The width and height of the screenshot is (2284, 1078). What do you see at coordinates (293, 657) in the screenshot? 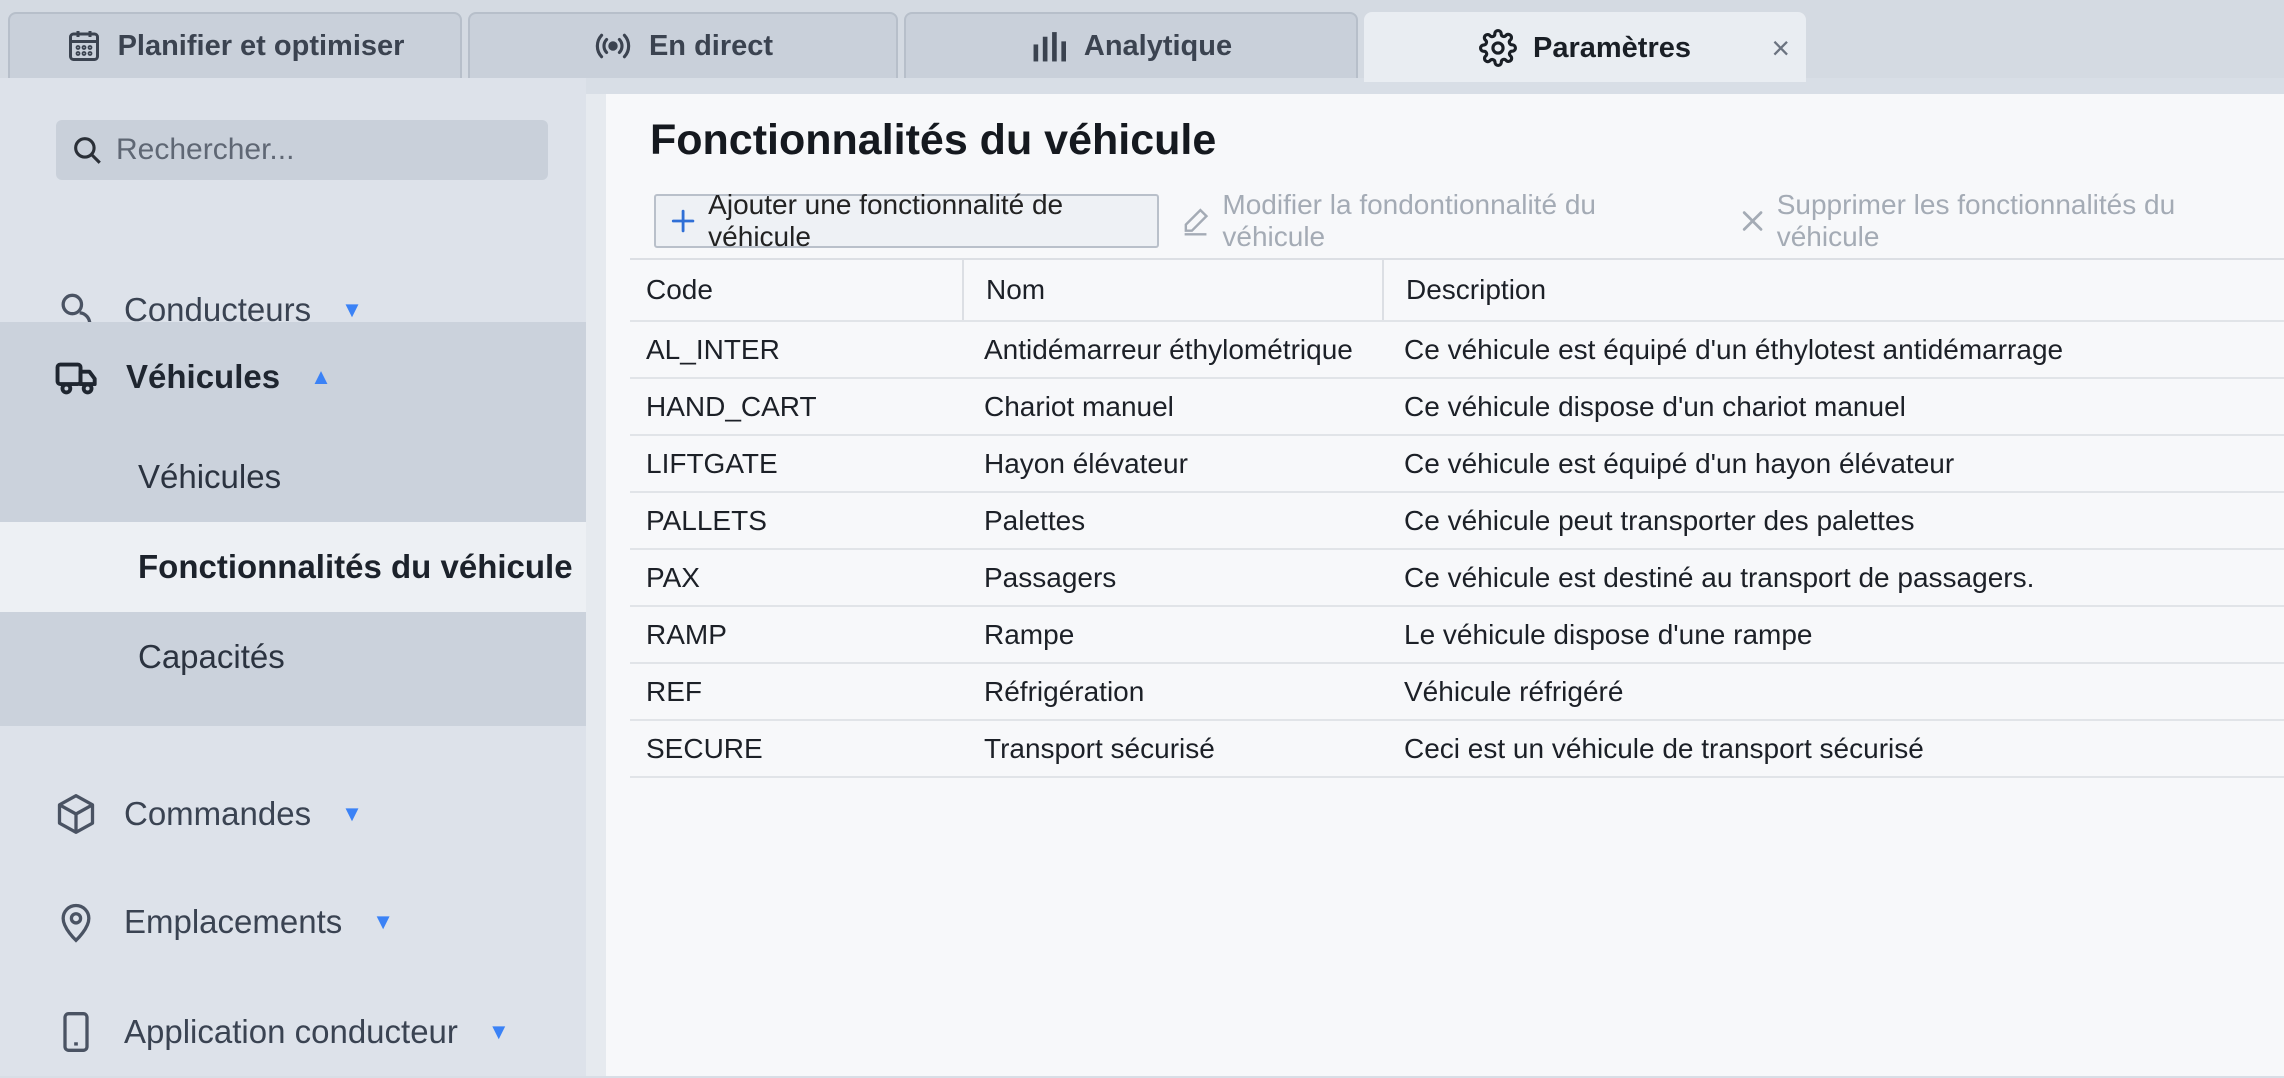
I see `sidebar-subitem-capacites: Capacités` at bounding box center [293, 657].